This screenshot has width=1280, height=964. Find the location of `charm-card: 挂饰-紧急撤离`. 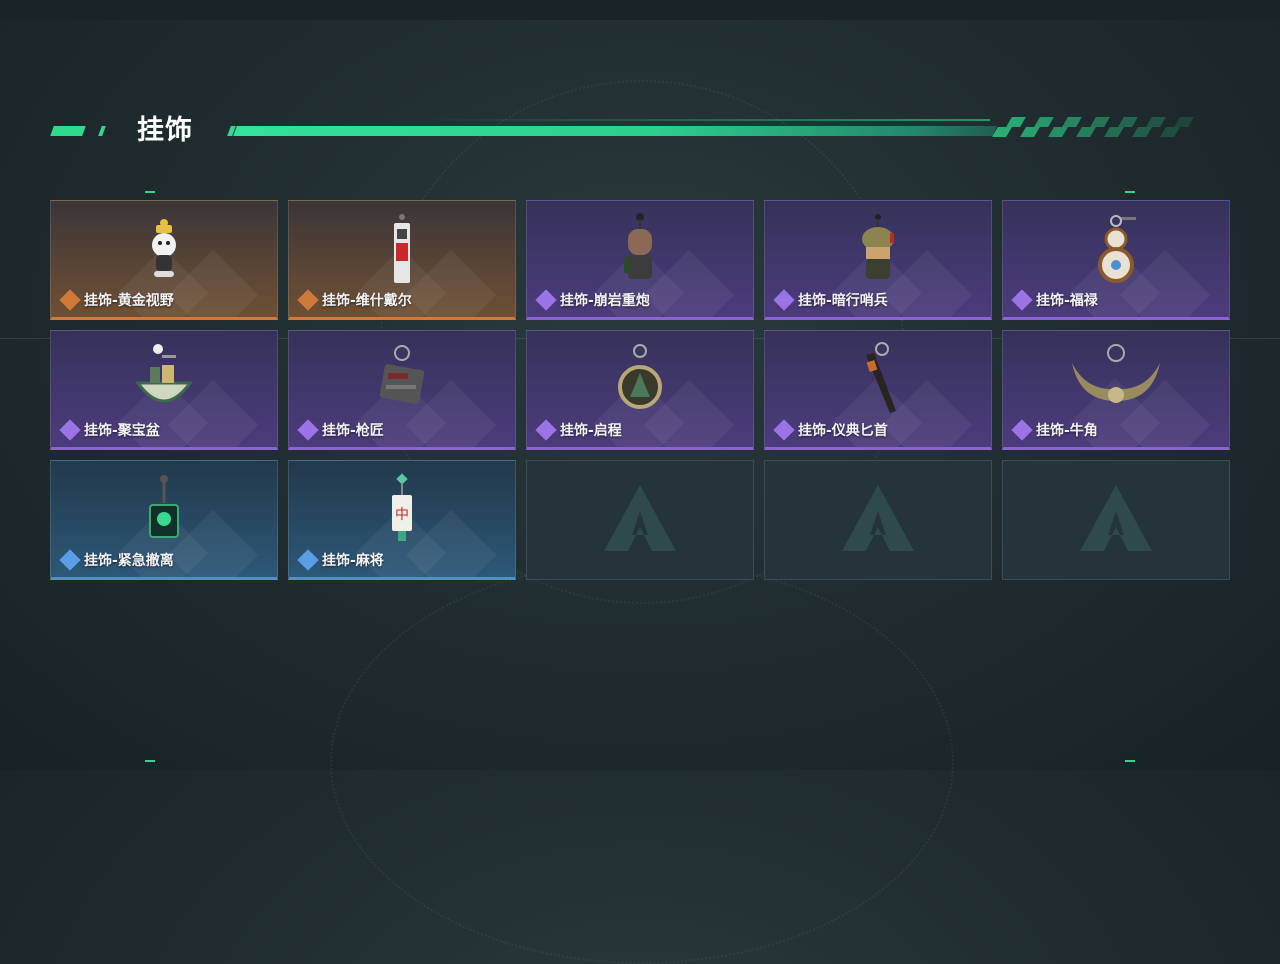

charm-card: 挂饰-紧急撤离 is located at coordinates (164, 520).